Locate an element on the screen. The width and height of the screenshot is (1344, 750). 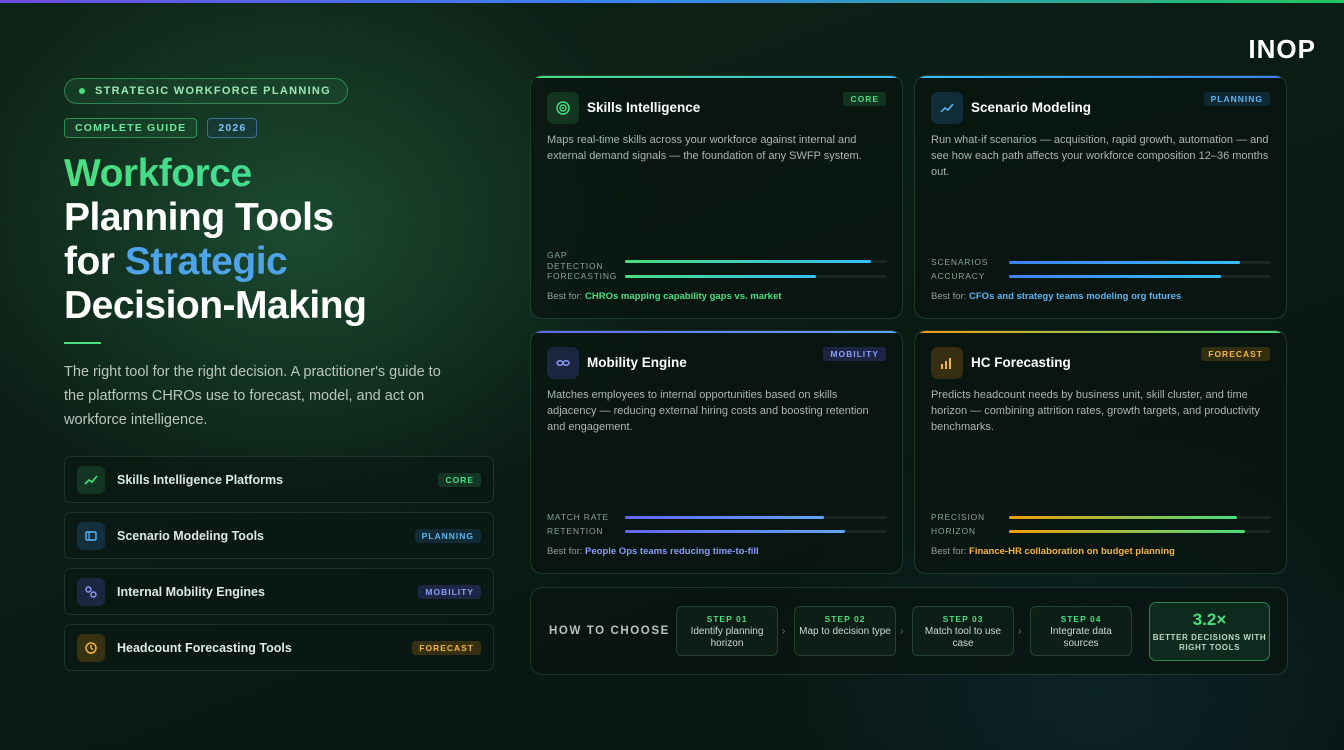
metric-label: SCENARIOS is located at coordinates (960, 262).